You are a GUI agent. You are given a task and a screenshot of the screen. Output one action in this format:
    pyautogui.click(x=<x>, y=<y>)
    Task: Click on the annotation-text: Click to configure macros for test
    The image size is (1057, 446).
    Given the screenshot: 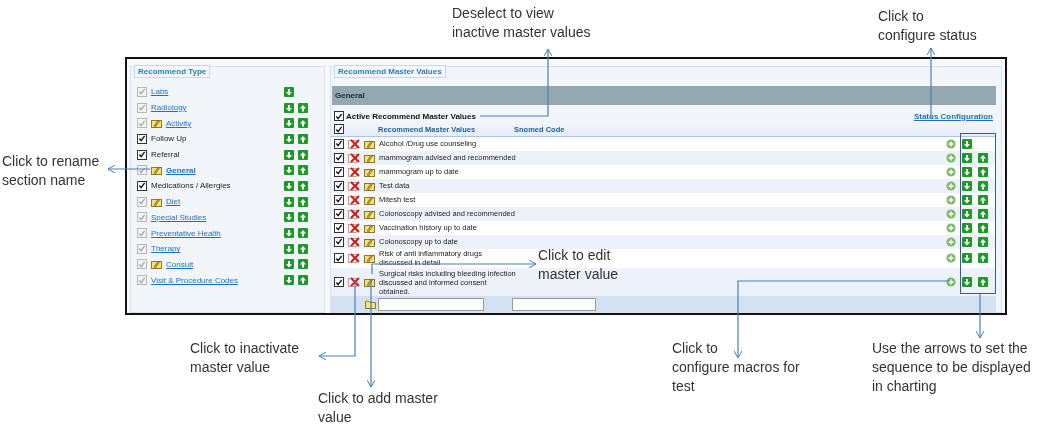 What is the action you would take?
    pyautogui.click(x=736, y=367)
    